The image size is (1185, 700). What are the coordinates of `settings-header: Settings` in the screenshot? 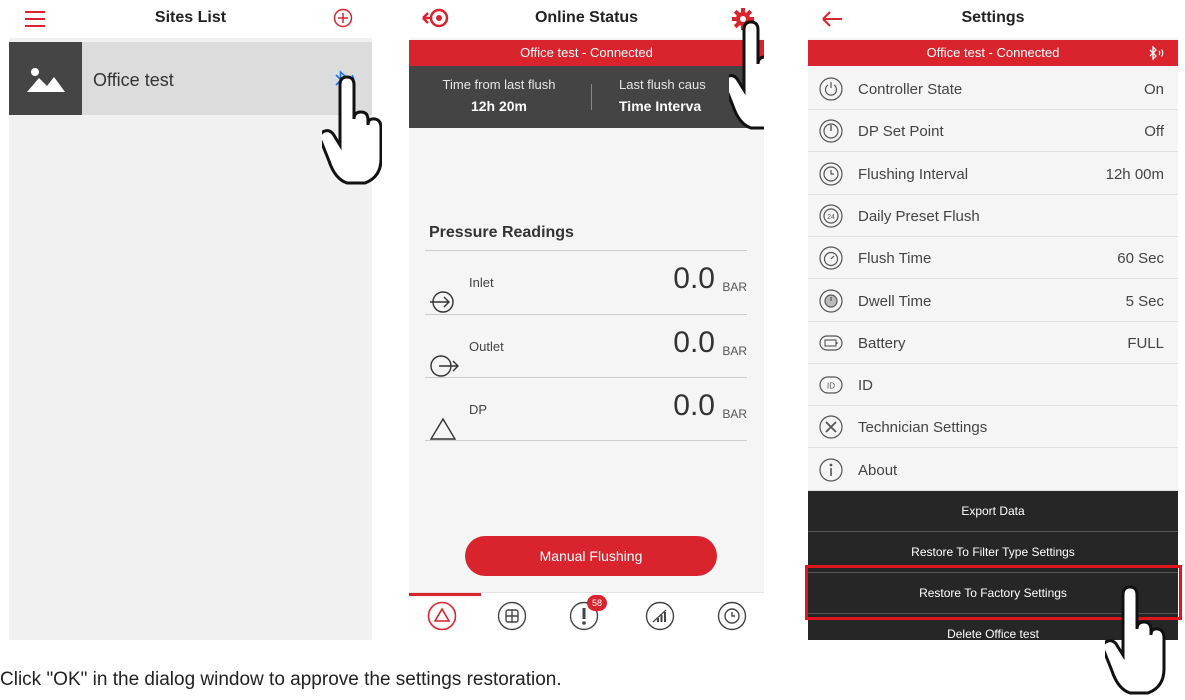 It's located at (993, 19).